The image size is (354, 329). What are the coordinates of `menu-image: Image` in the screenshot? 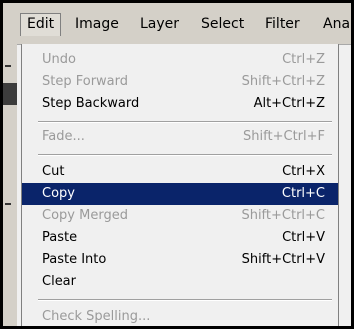 It's located at (97, 24).